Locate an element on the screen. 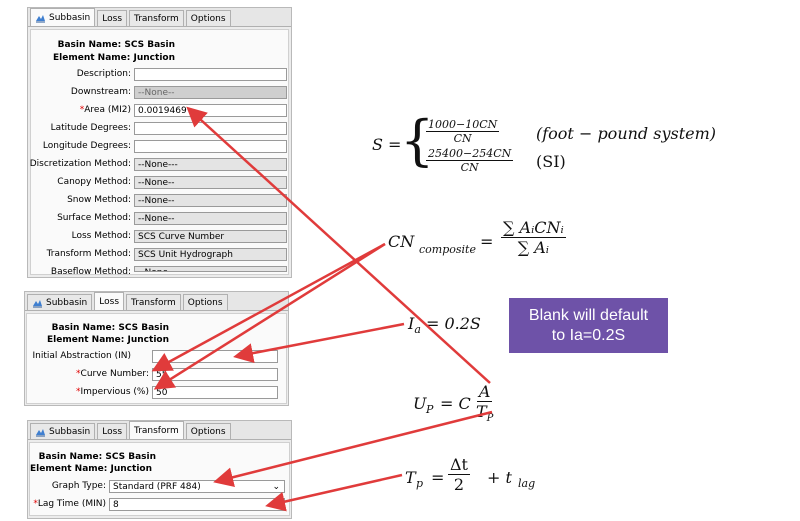 The image size is (800, 521). callout-line1: Blank will default is located at coordinates (588, 315).